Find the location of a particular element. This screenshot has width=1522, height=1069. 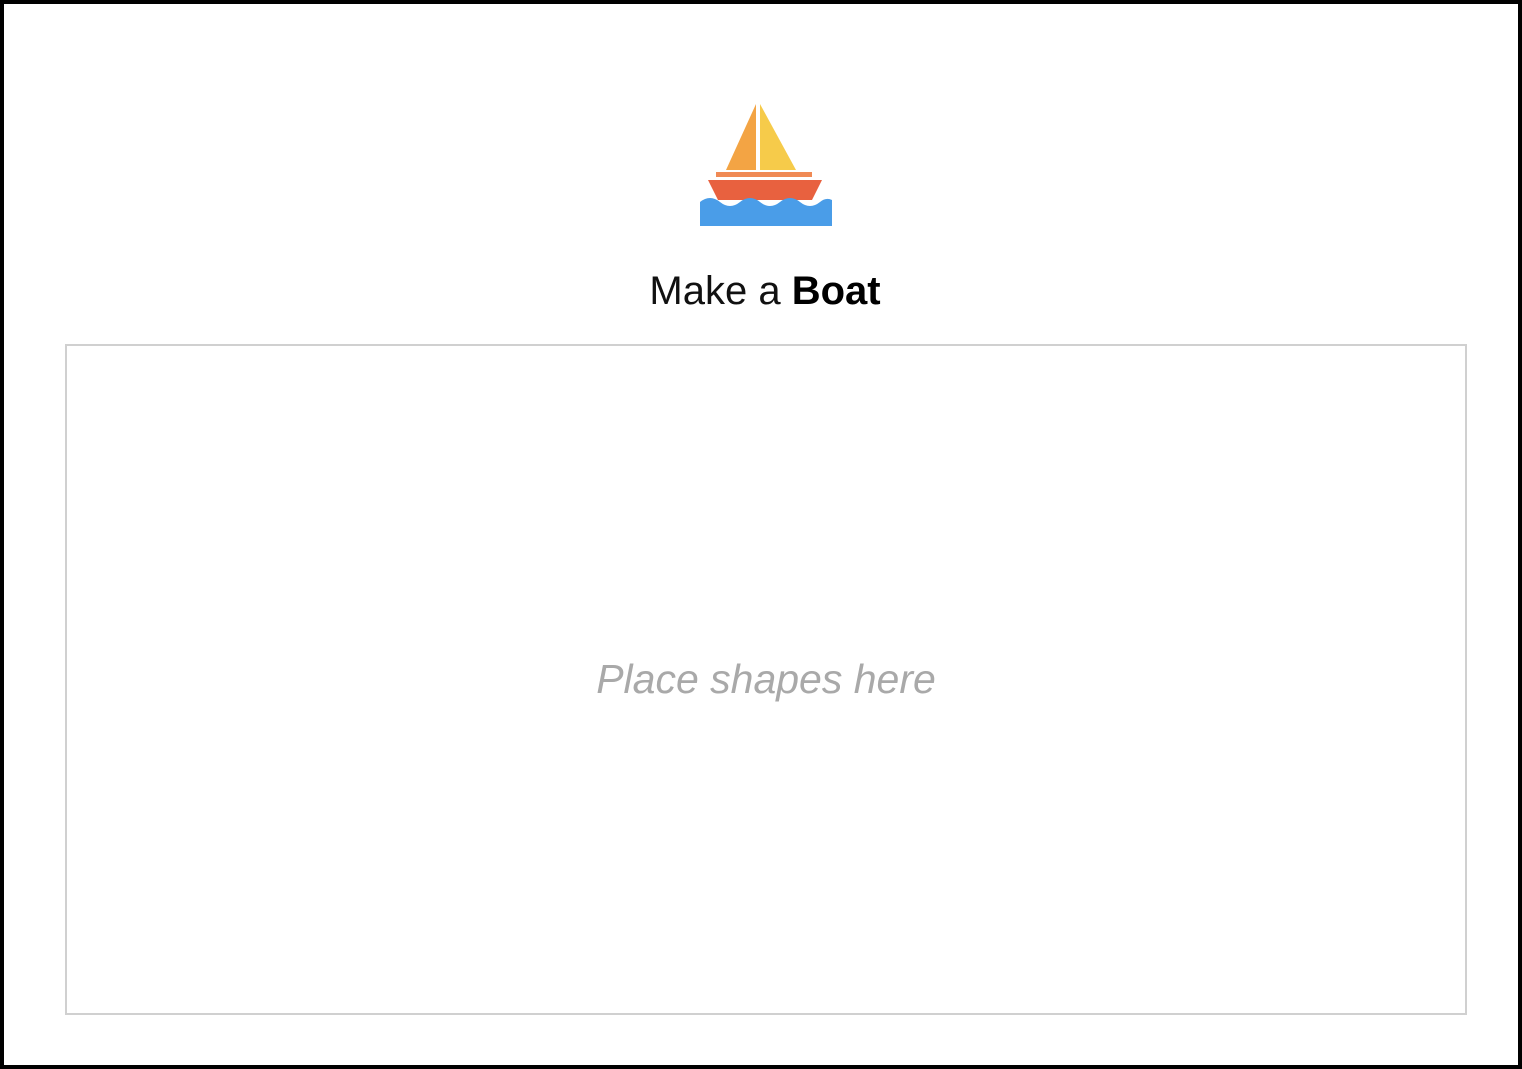

sail-right is located at coordinates (778, 137).